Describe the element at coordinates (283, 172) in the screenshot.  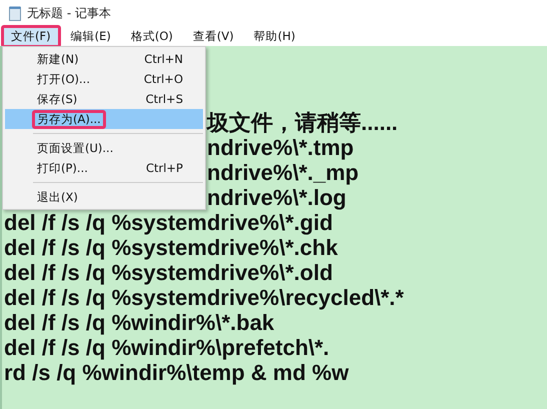
I see `text-line: ndrive%\*._mp` at that location.